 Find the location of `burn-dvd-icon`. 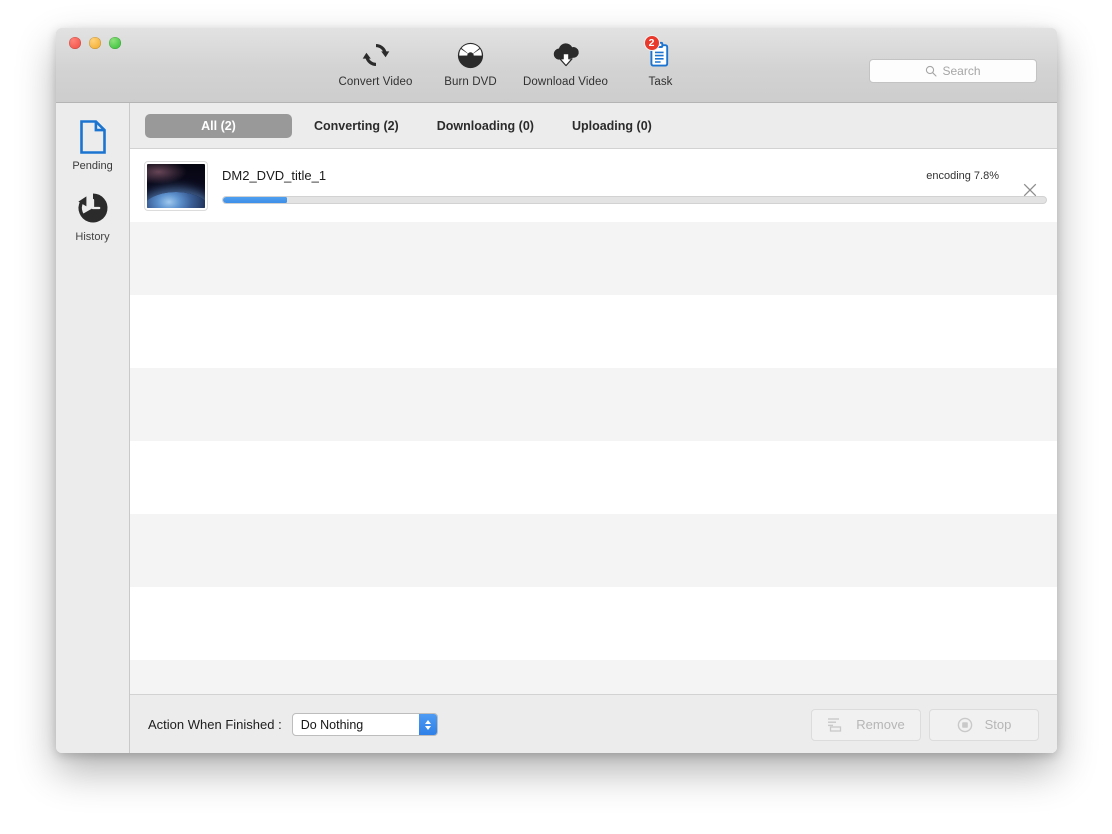

burn-dvd-icon is located at coordinates (470, 55).